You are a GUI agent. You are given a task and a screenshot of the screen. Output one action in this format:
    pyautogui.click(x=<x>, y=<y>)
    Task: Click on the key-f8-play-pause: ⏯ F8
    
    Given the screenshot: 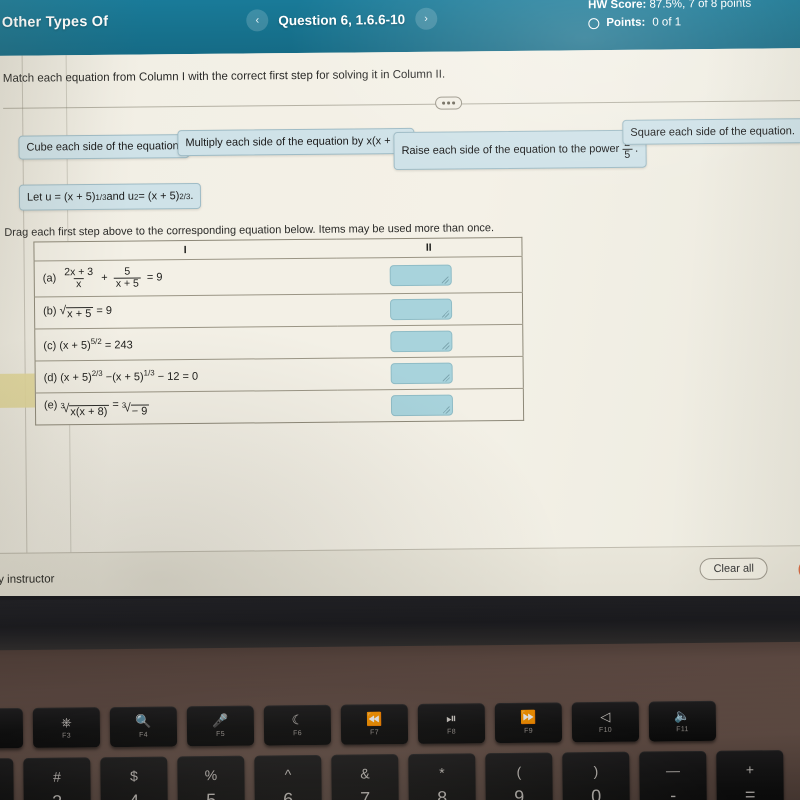 What is the action you would take?
    pyautogui.click(x=451, y=723)
    